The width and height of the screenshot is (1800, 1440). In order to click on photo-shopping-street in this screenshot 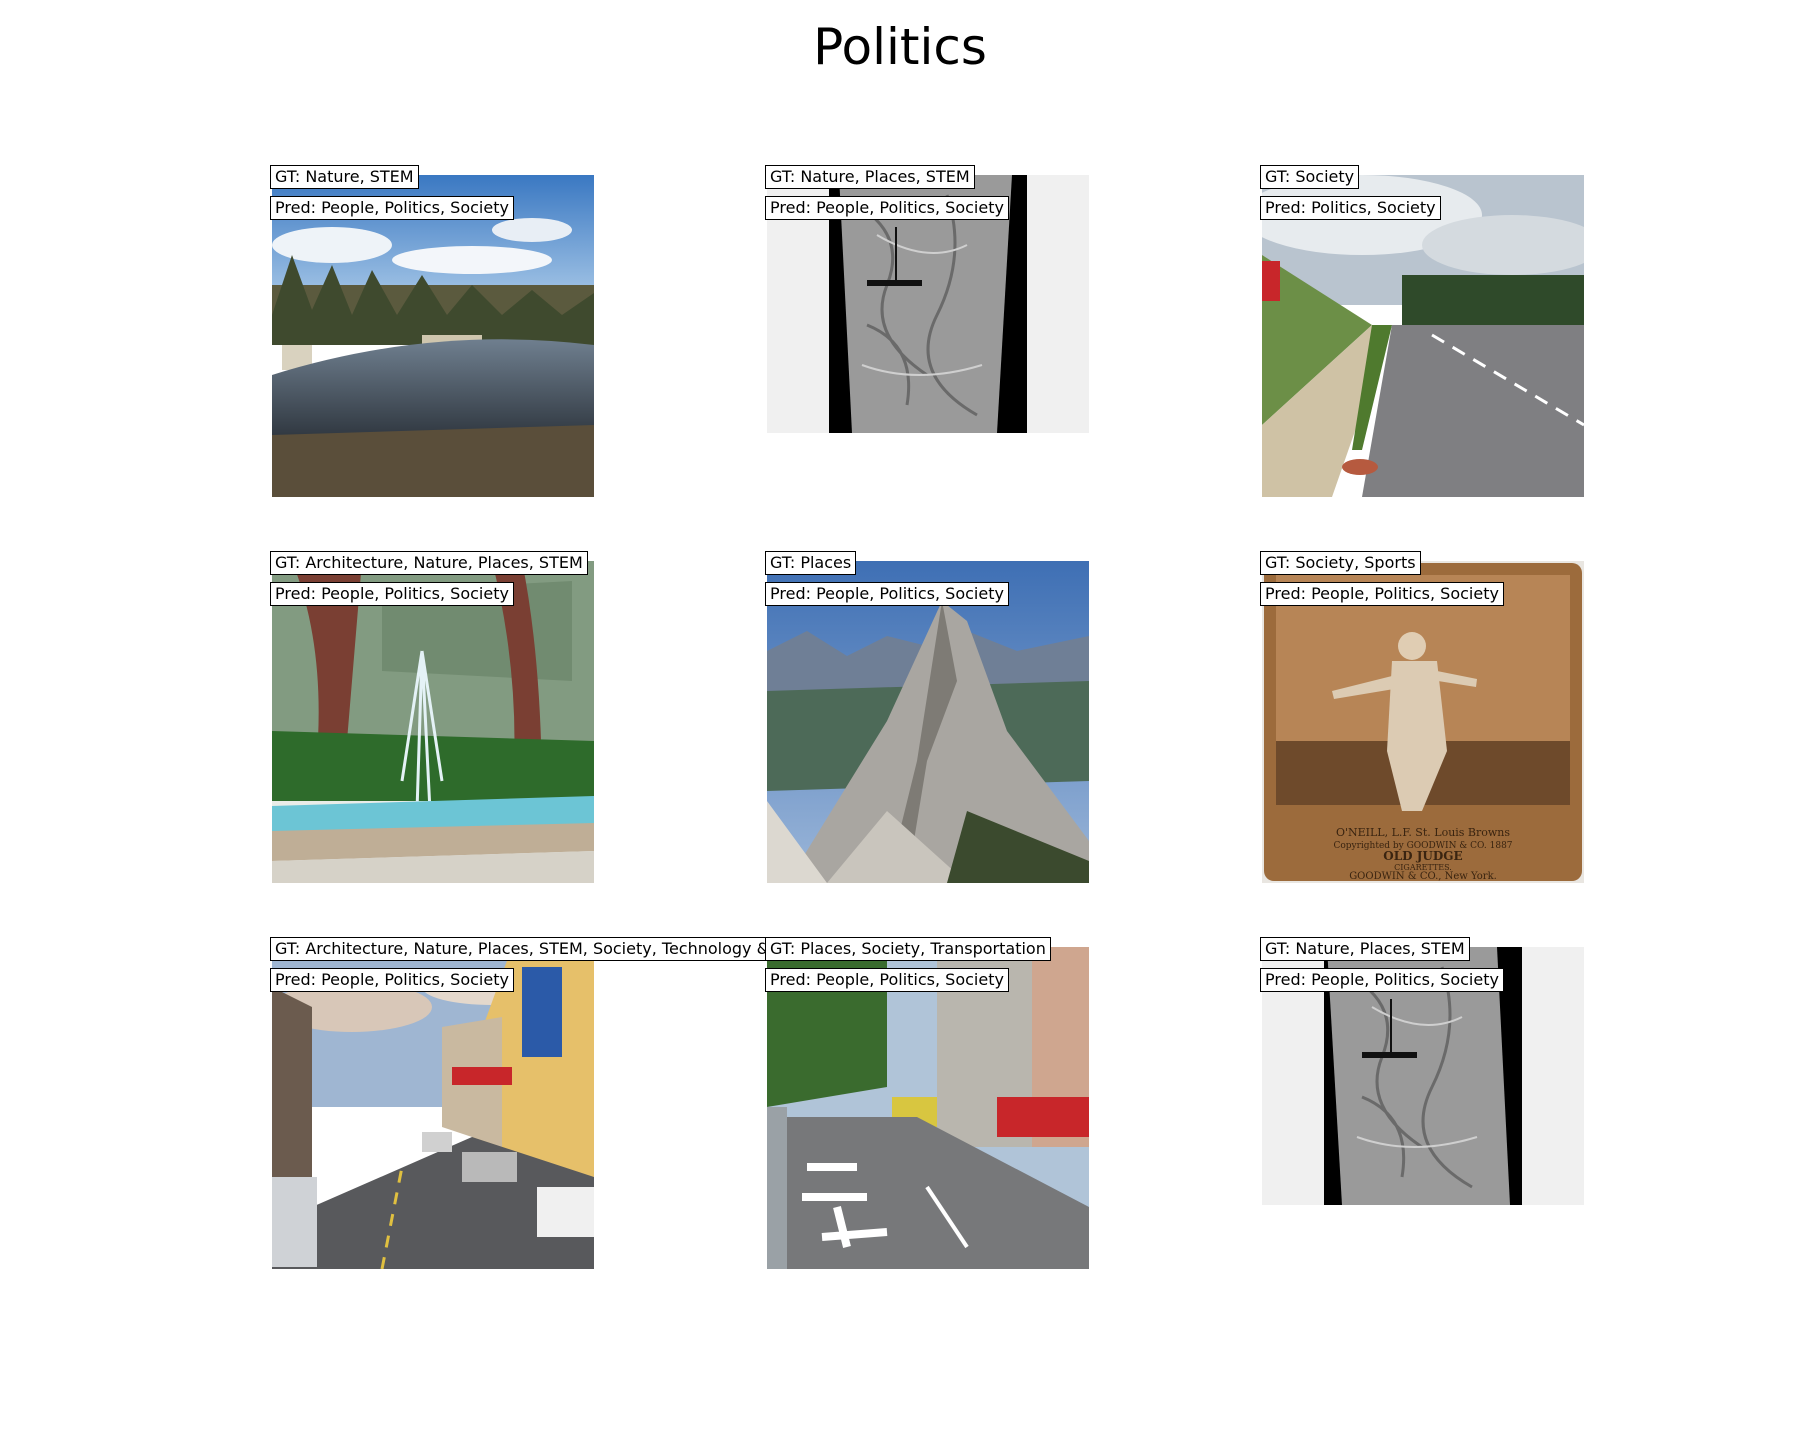, I will do `click(433, 1108)`.